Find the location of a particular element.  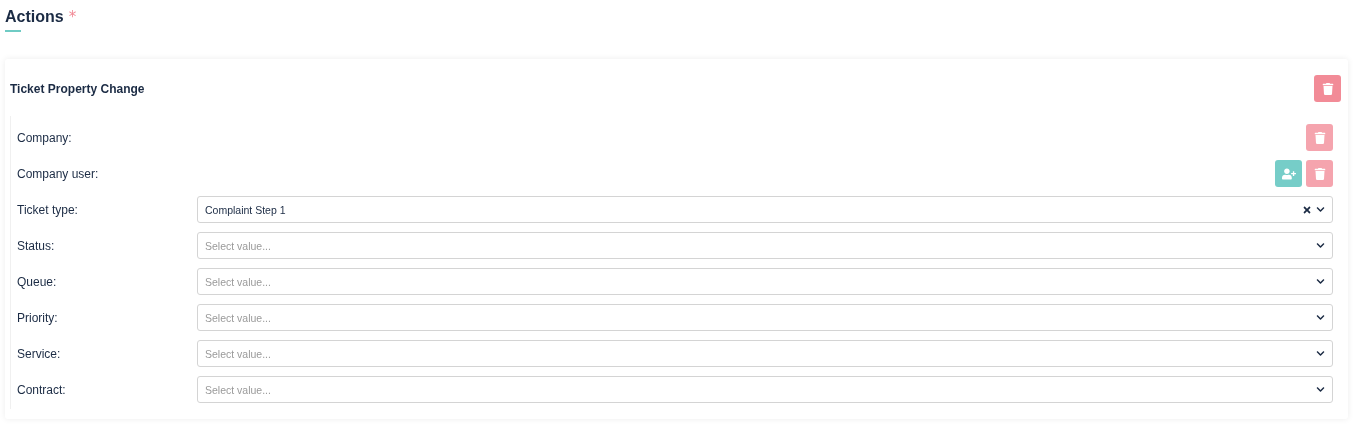

field-label: Service: is located at coordinates (39, 353).